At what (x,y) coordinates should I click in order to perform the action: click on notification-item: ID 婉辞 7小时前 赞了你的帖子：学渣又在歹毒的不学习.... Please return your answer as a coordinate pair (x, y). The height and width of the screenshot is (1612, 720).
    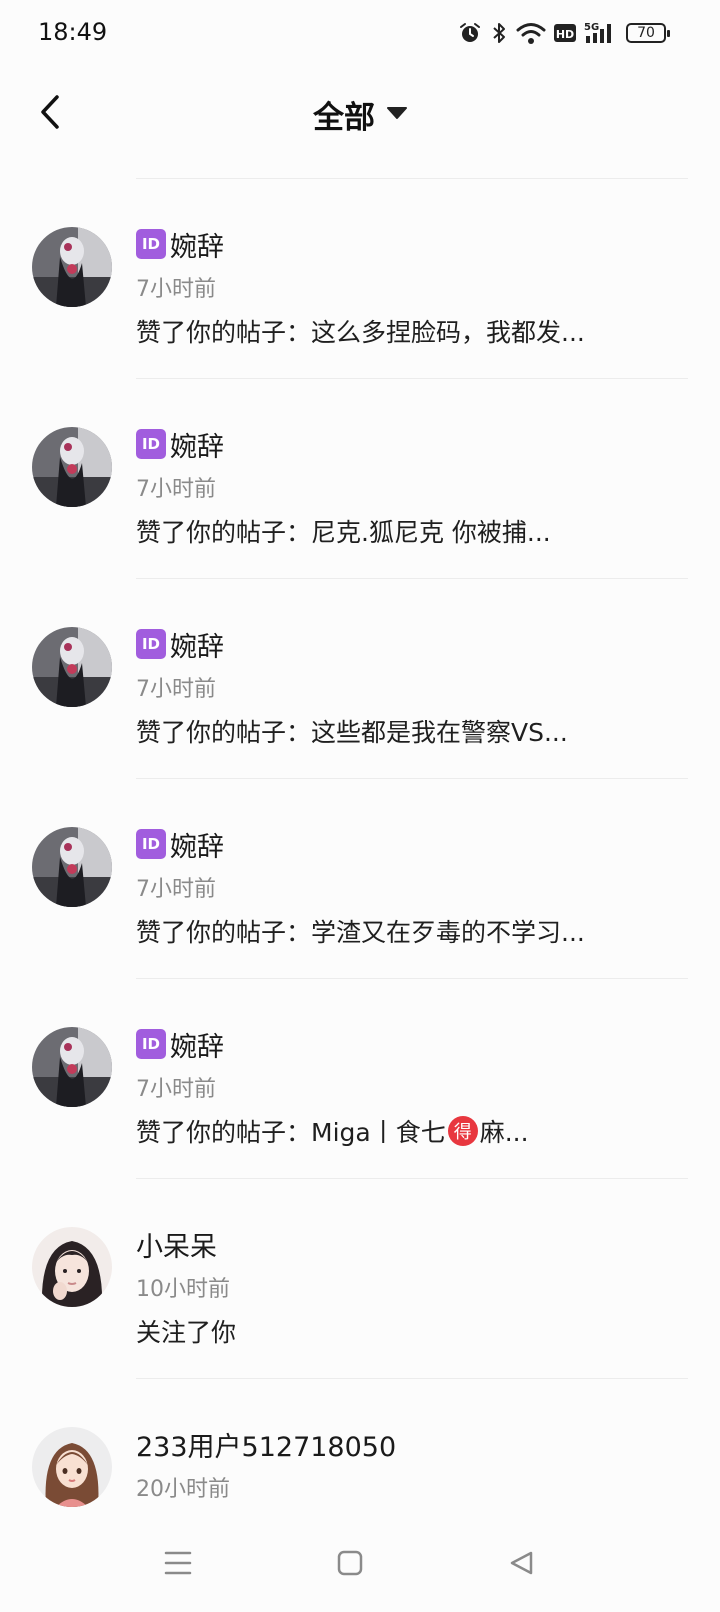
    Looking at the image, I should click on (360, 879).